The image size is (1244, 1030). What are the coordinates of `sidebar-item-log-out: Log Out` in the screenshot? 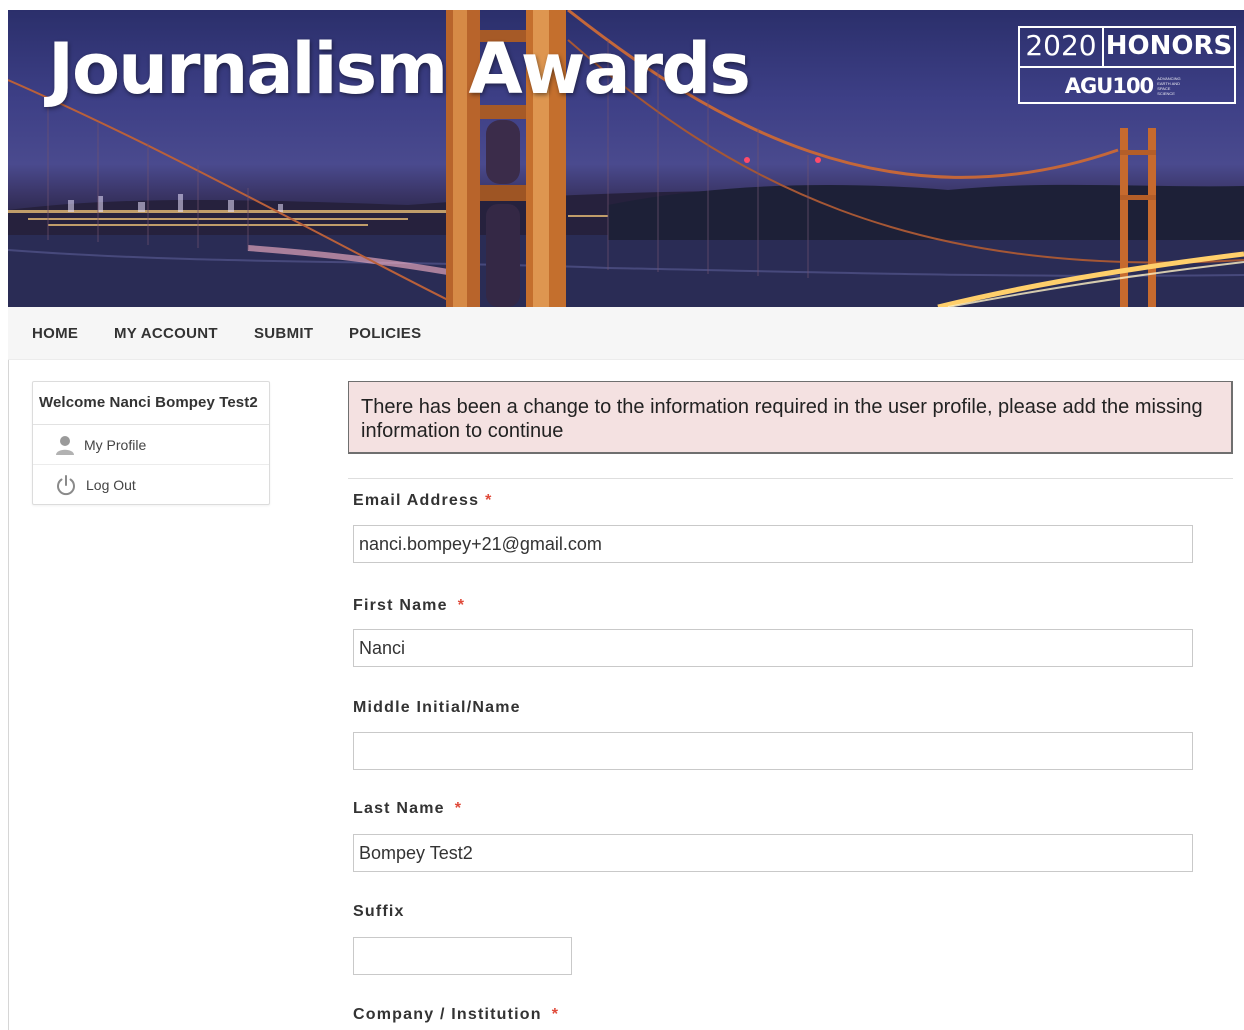 It's located at (151, 484).